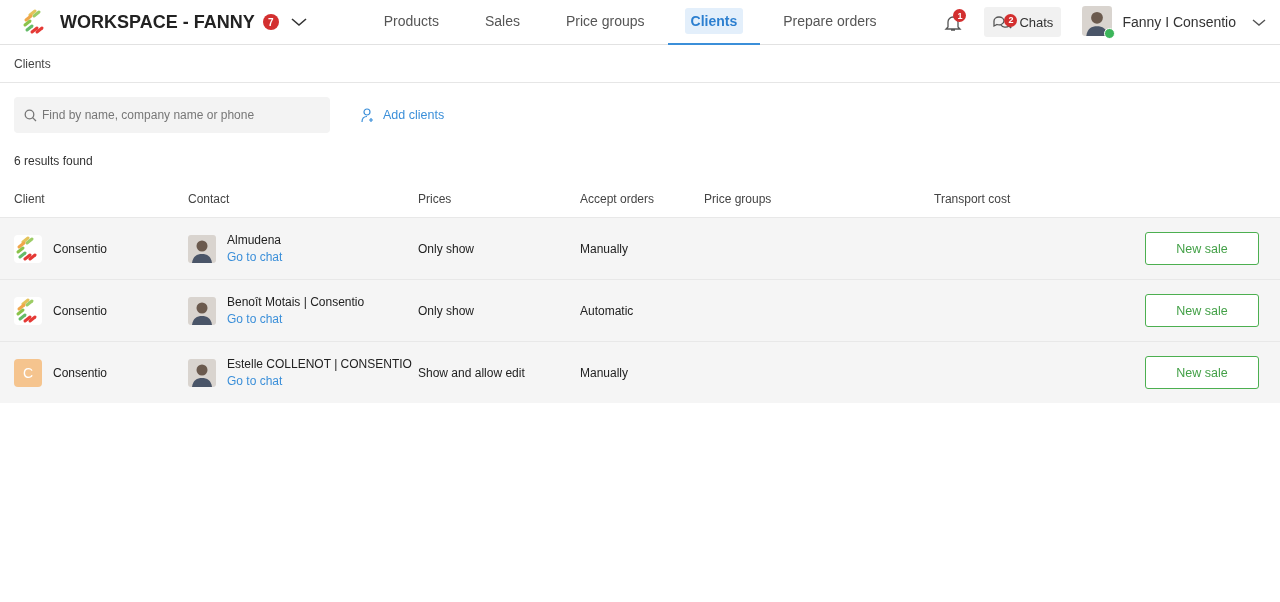 This screenshot has width=1280, height=602. Describe the element at coordinates (1023, 22) in the screenshot. I see `chats-button: 2 Chats` at that location.